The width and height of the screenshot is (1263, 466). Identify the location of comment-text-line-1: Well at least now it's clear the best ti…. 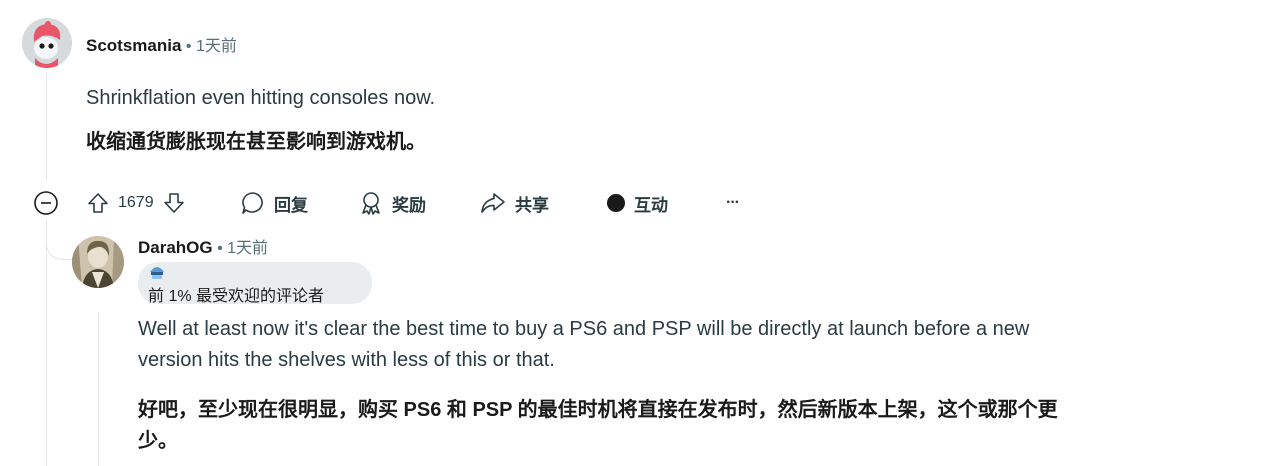
(584, 329).